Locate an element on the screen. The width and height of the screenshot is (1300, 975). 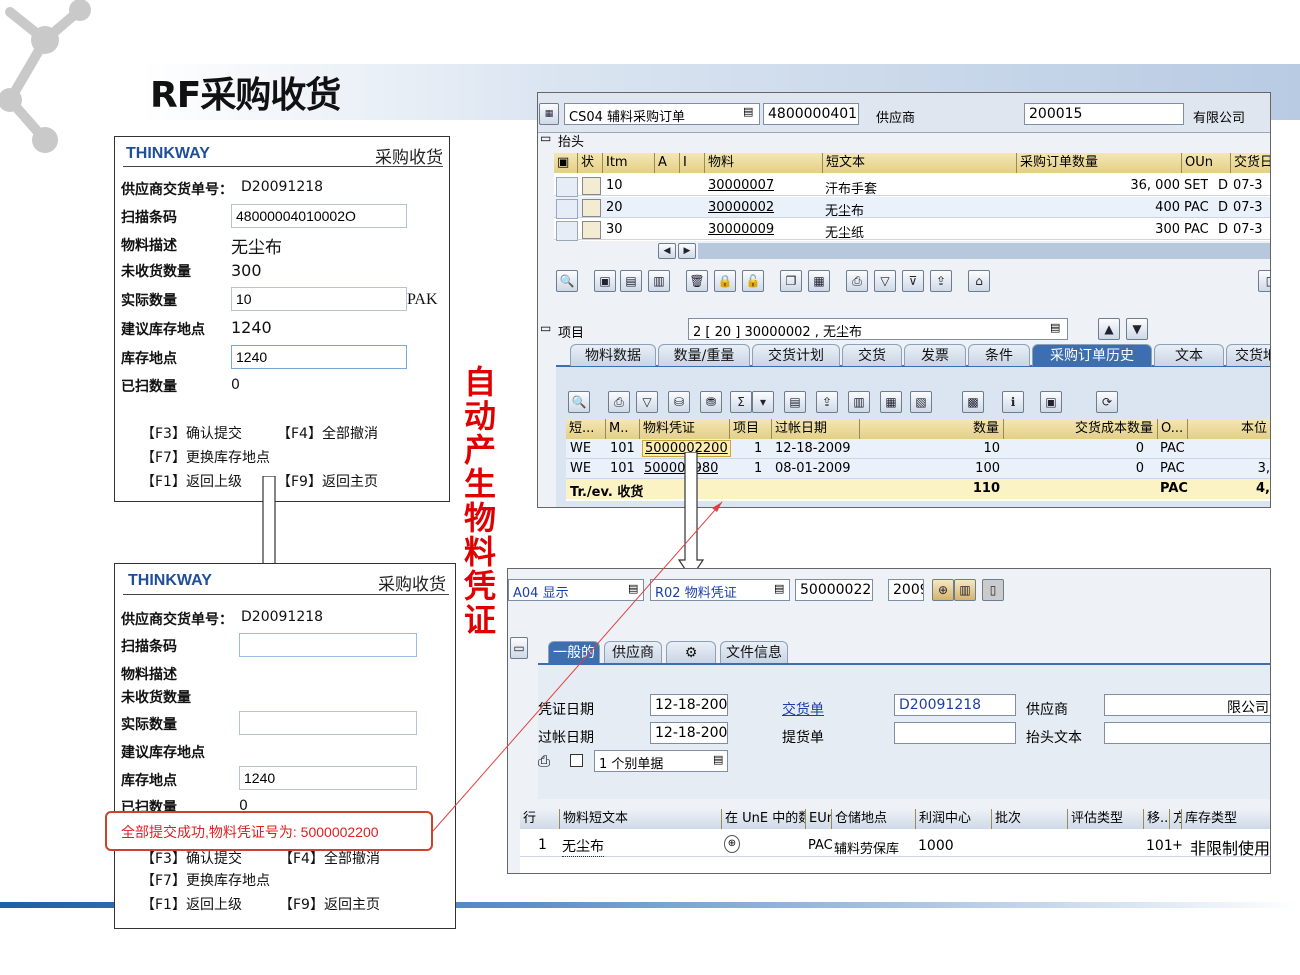
tab-qty-weight: 数量/重量 is located at coordinates (704, 355).